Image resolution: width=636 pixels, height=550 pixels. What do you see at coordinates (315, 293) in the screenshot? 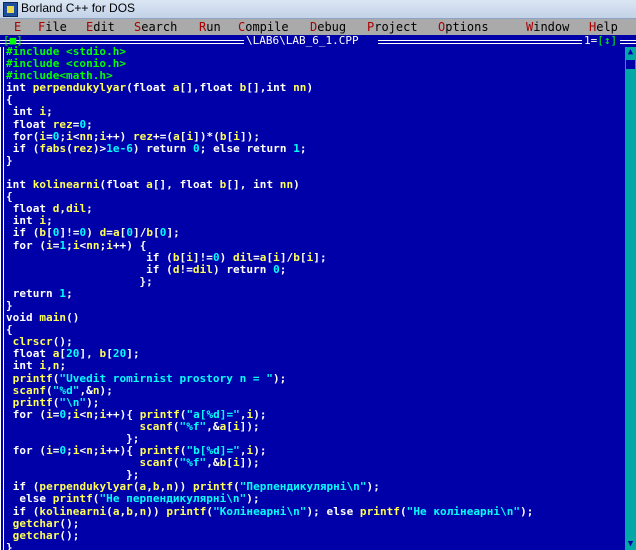
I see `code-line: return 1;` at bounding box center [315, 293].